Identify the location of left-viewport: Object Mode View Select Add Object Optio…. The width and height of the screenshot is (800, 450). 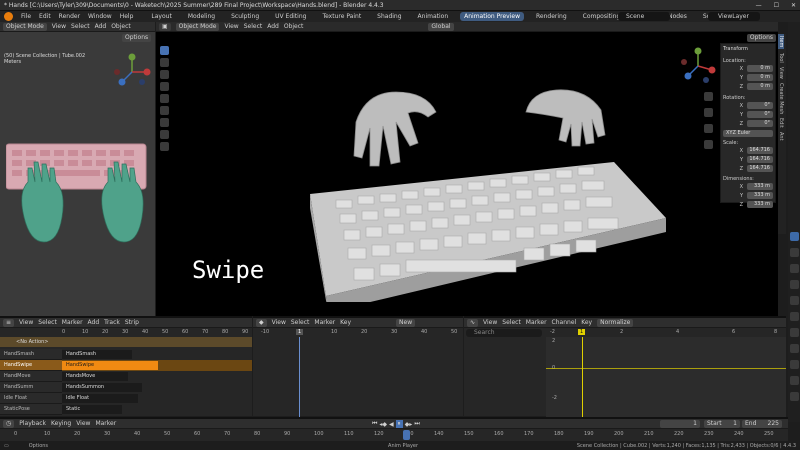
(77, 169).